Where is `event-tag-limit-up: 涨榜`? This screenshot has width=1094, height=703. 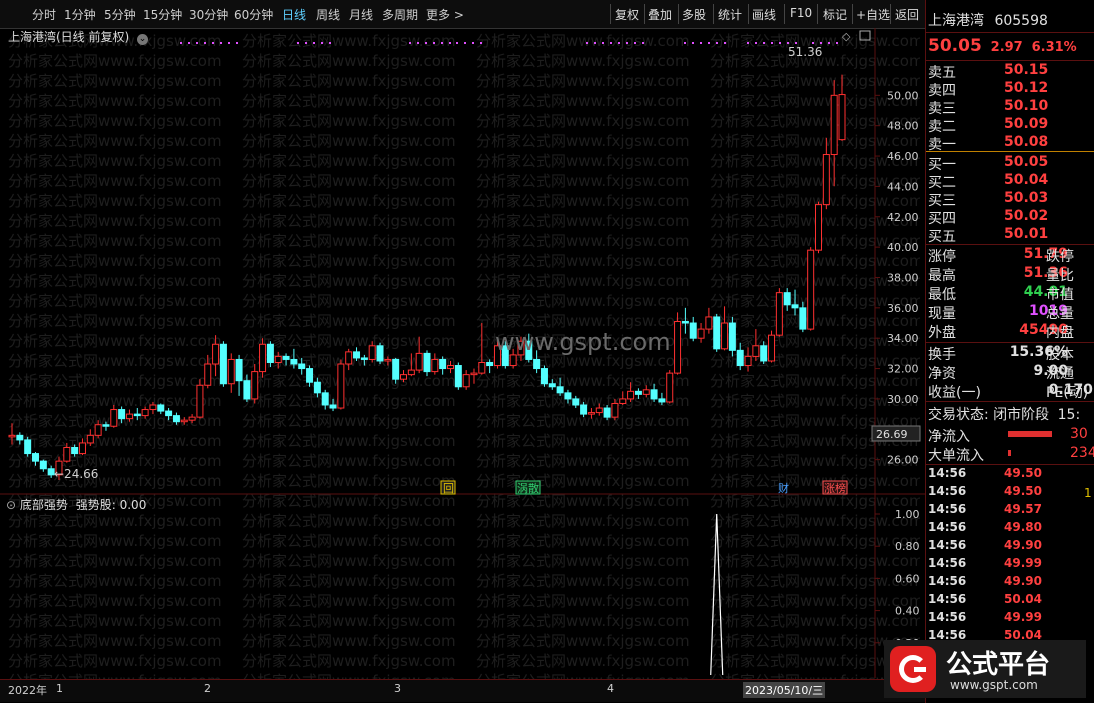
event-tag-limit-up: 涨榜 is located at coordinates (835, 488).